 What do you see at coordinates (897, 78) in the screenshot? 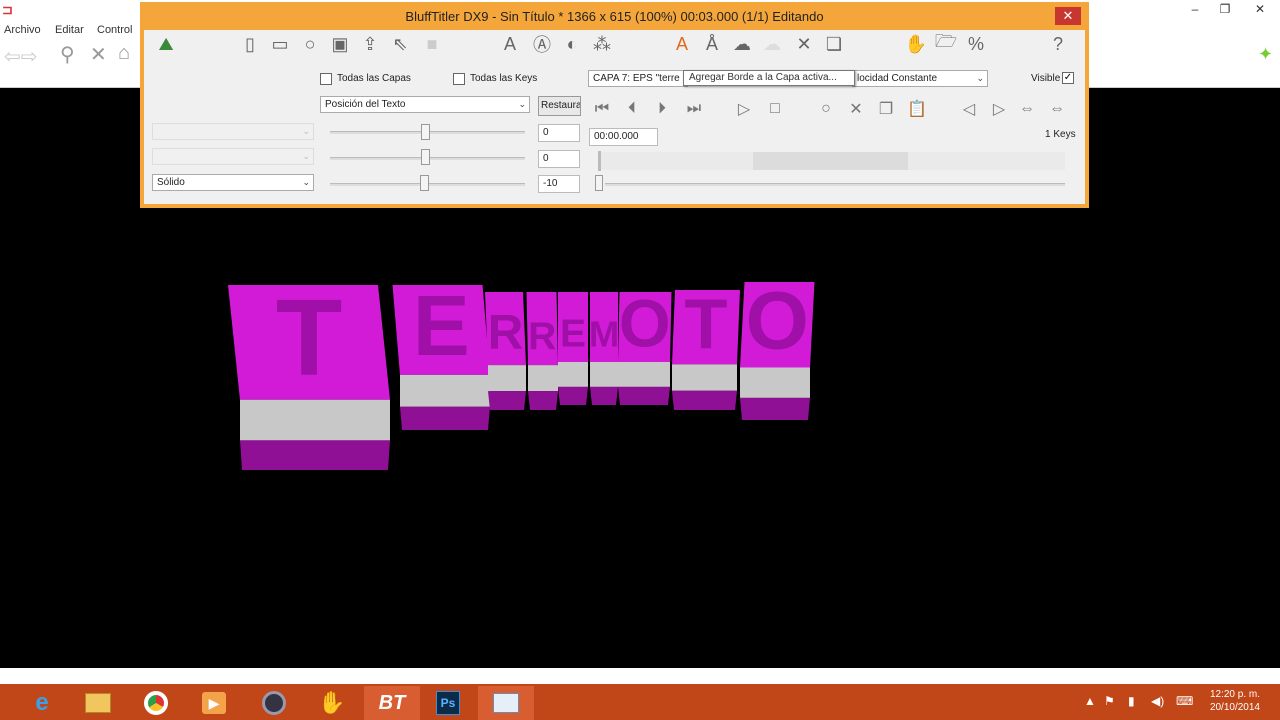
I see `speed-select-value: locidad Constante` at bounding box center [897, 78].